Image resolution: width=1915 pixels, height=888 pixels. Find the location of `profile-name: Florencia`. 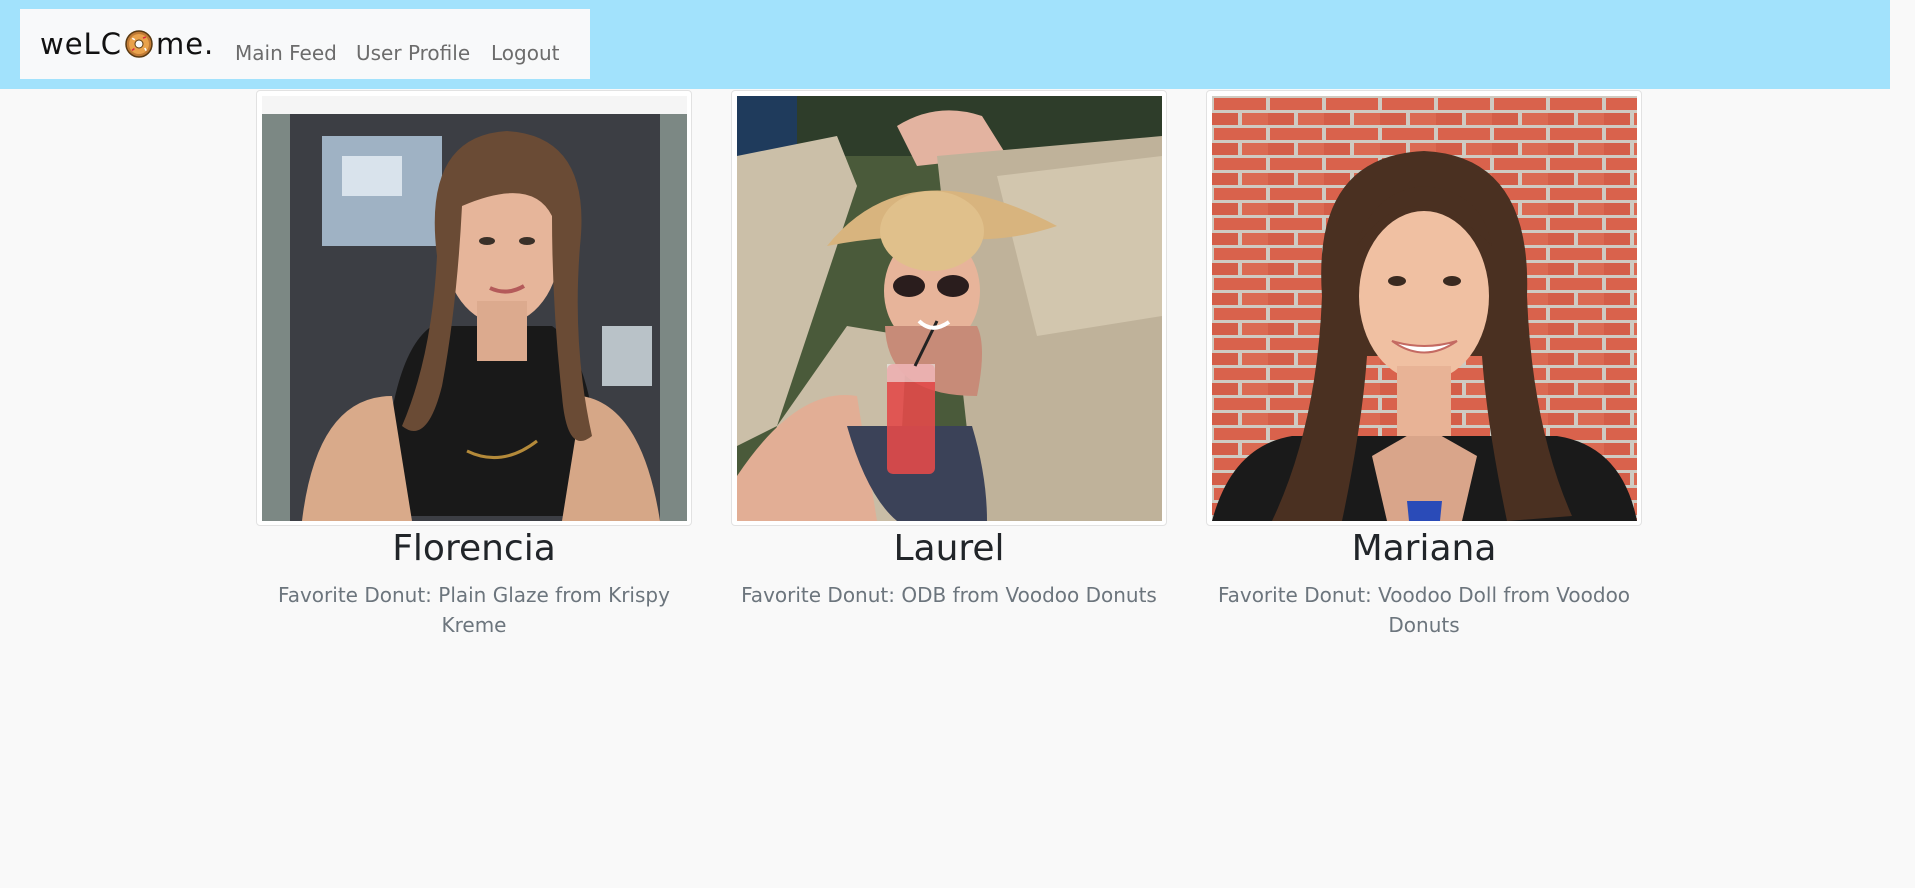

profile-name: Florencia is located at coordinates (474, 548).